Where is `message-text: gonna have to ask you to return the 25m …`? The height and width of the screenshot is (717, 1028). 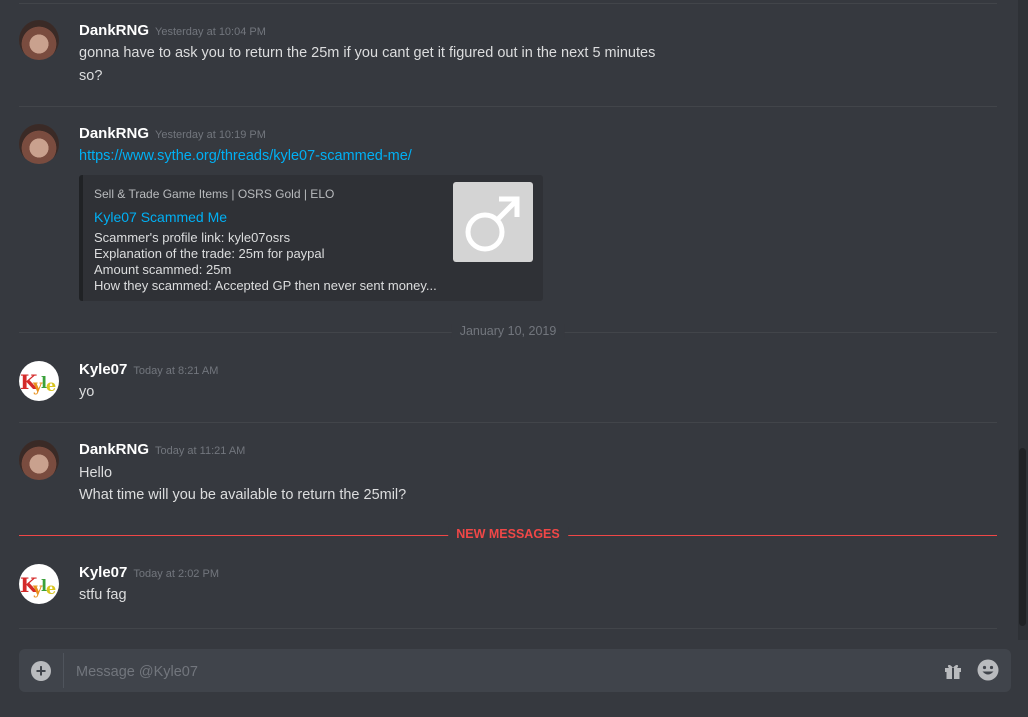
message-text: gonna have to ask you to return the 25m … is located at coordinates (367, 53).